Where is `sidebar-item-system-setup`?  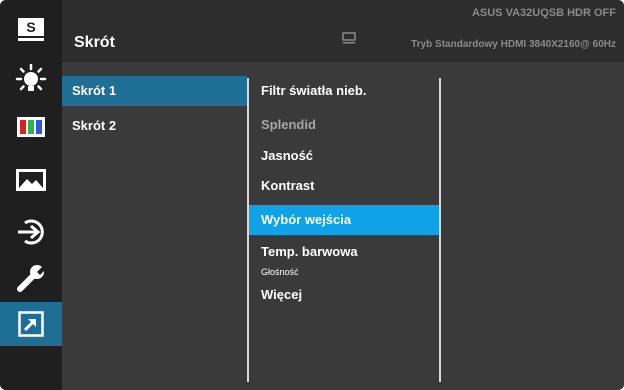
sidebar-item-system-setup is located at coordinates (31, 278).